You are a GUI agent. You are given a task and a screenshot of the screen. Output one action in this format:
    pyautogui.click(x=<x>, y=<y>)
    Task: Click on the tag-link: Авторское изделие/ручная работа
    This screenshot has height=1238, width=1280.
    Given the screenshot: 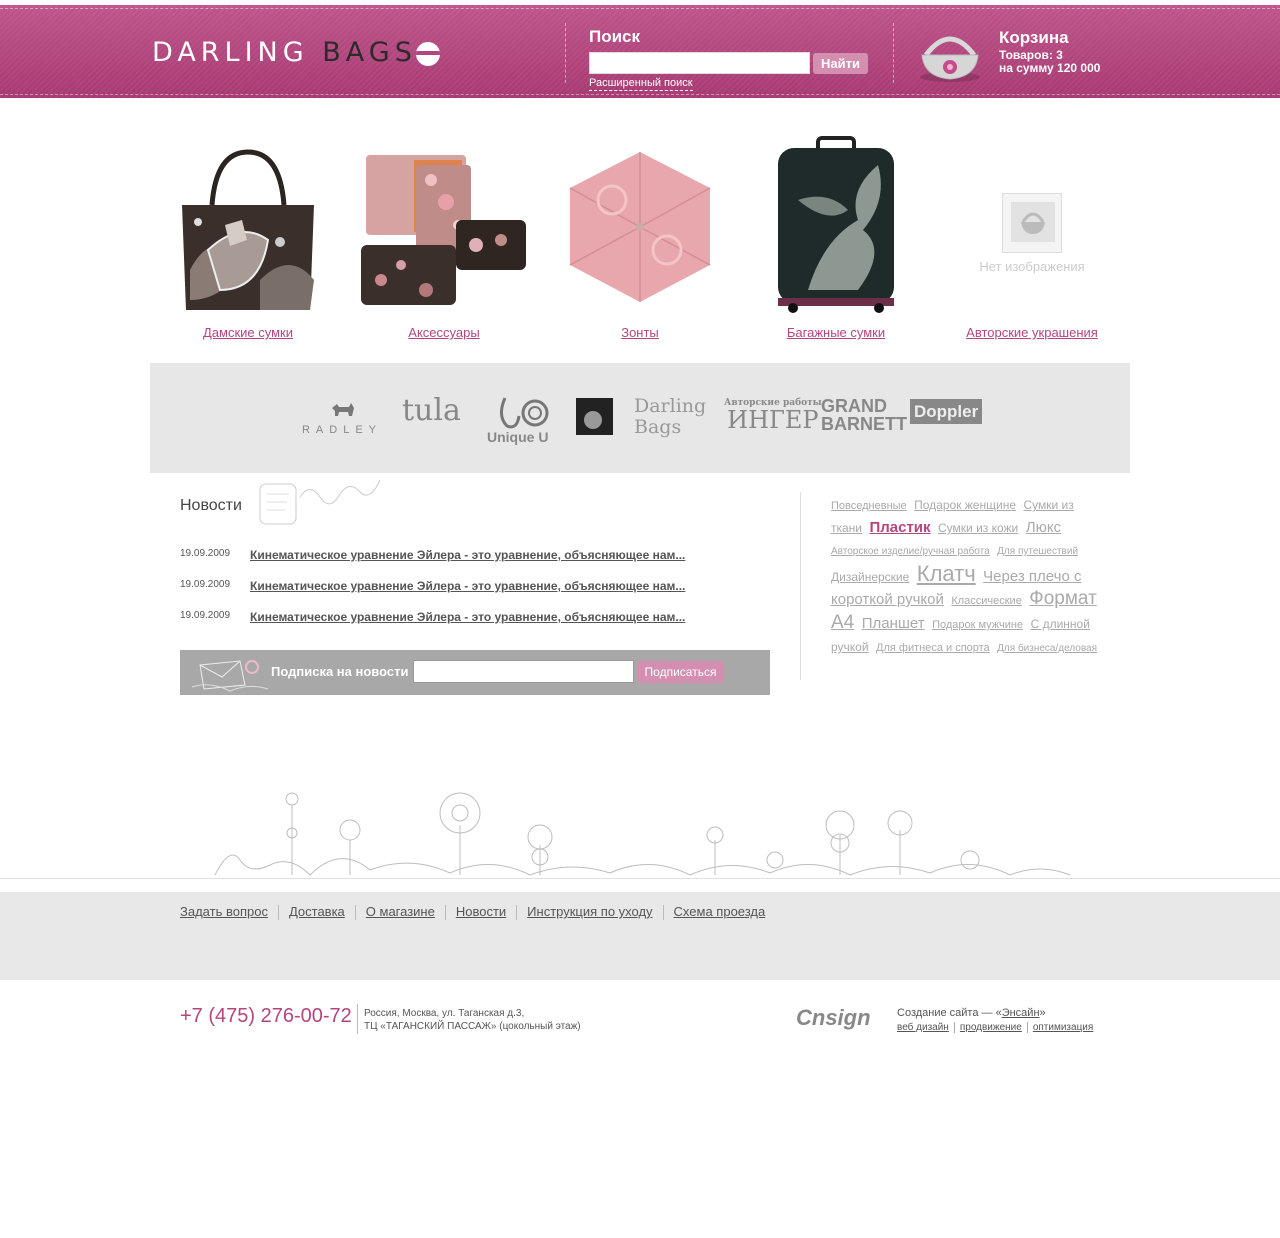 What is the action you would take?
    pyautogui.click(x=910, y=551)
    